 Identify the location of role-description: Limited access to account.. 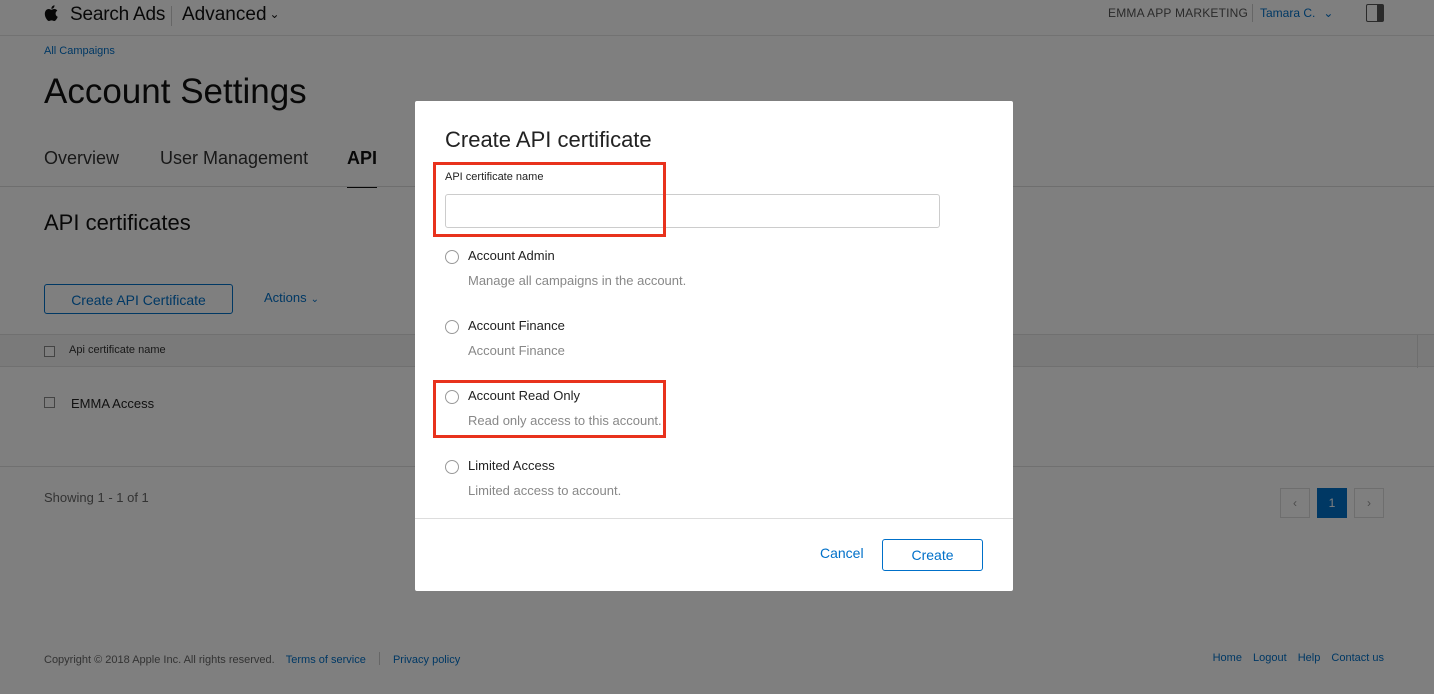
(545, 490).